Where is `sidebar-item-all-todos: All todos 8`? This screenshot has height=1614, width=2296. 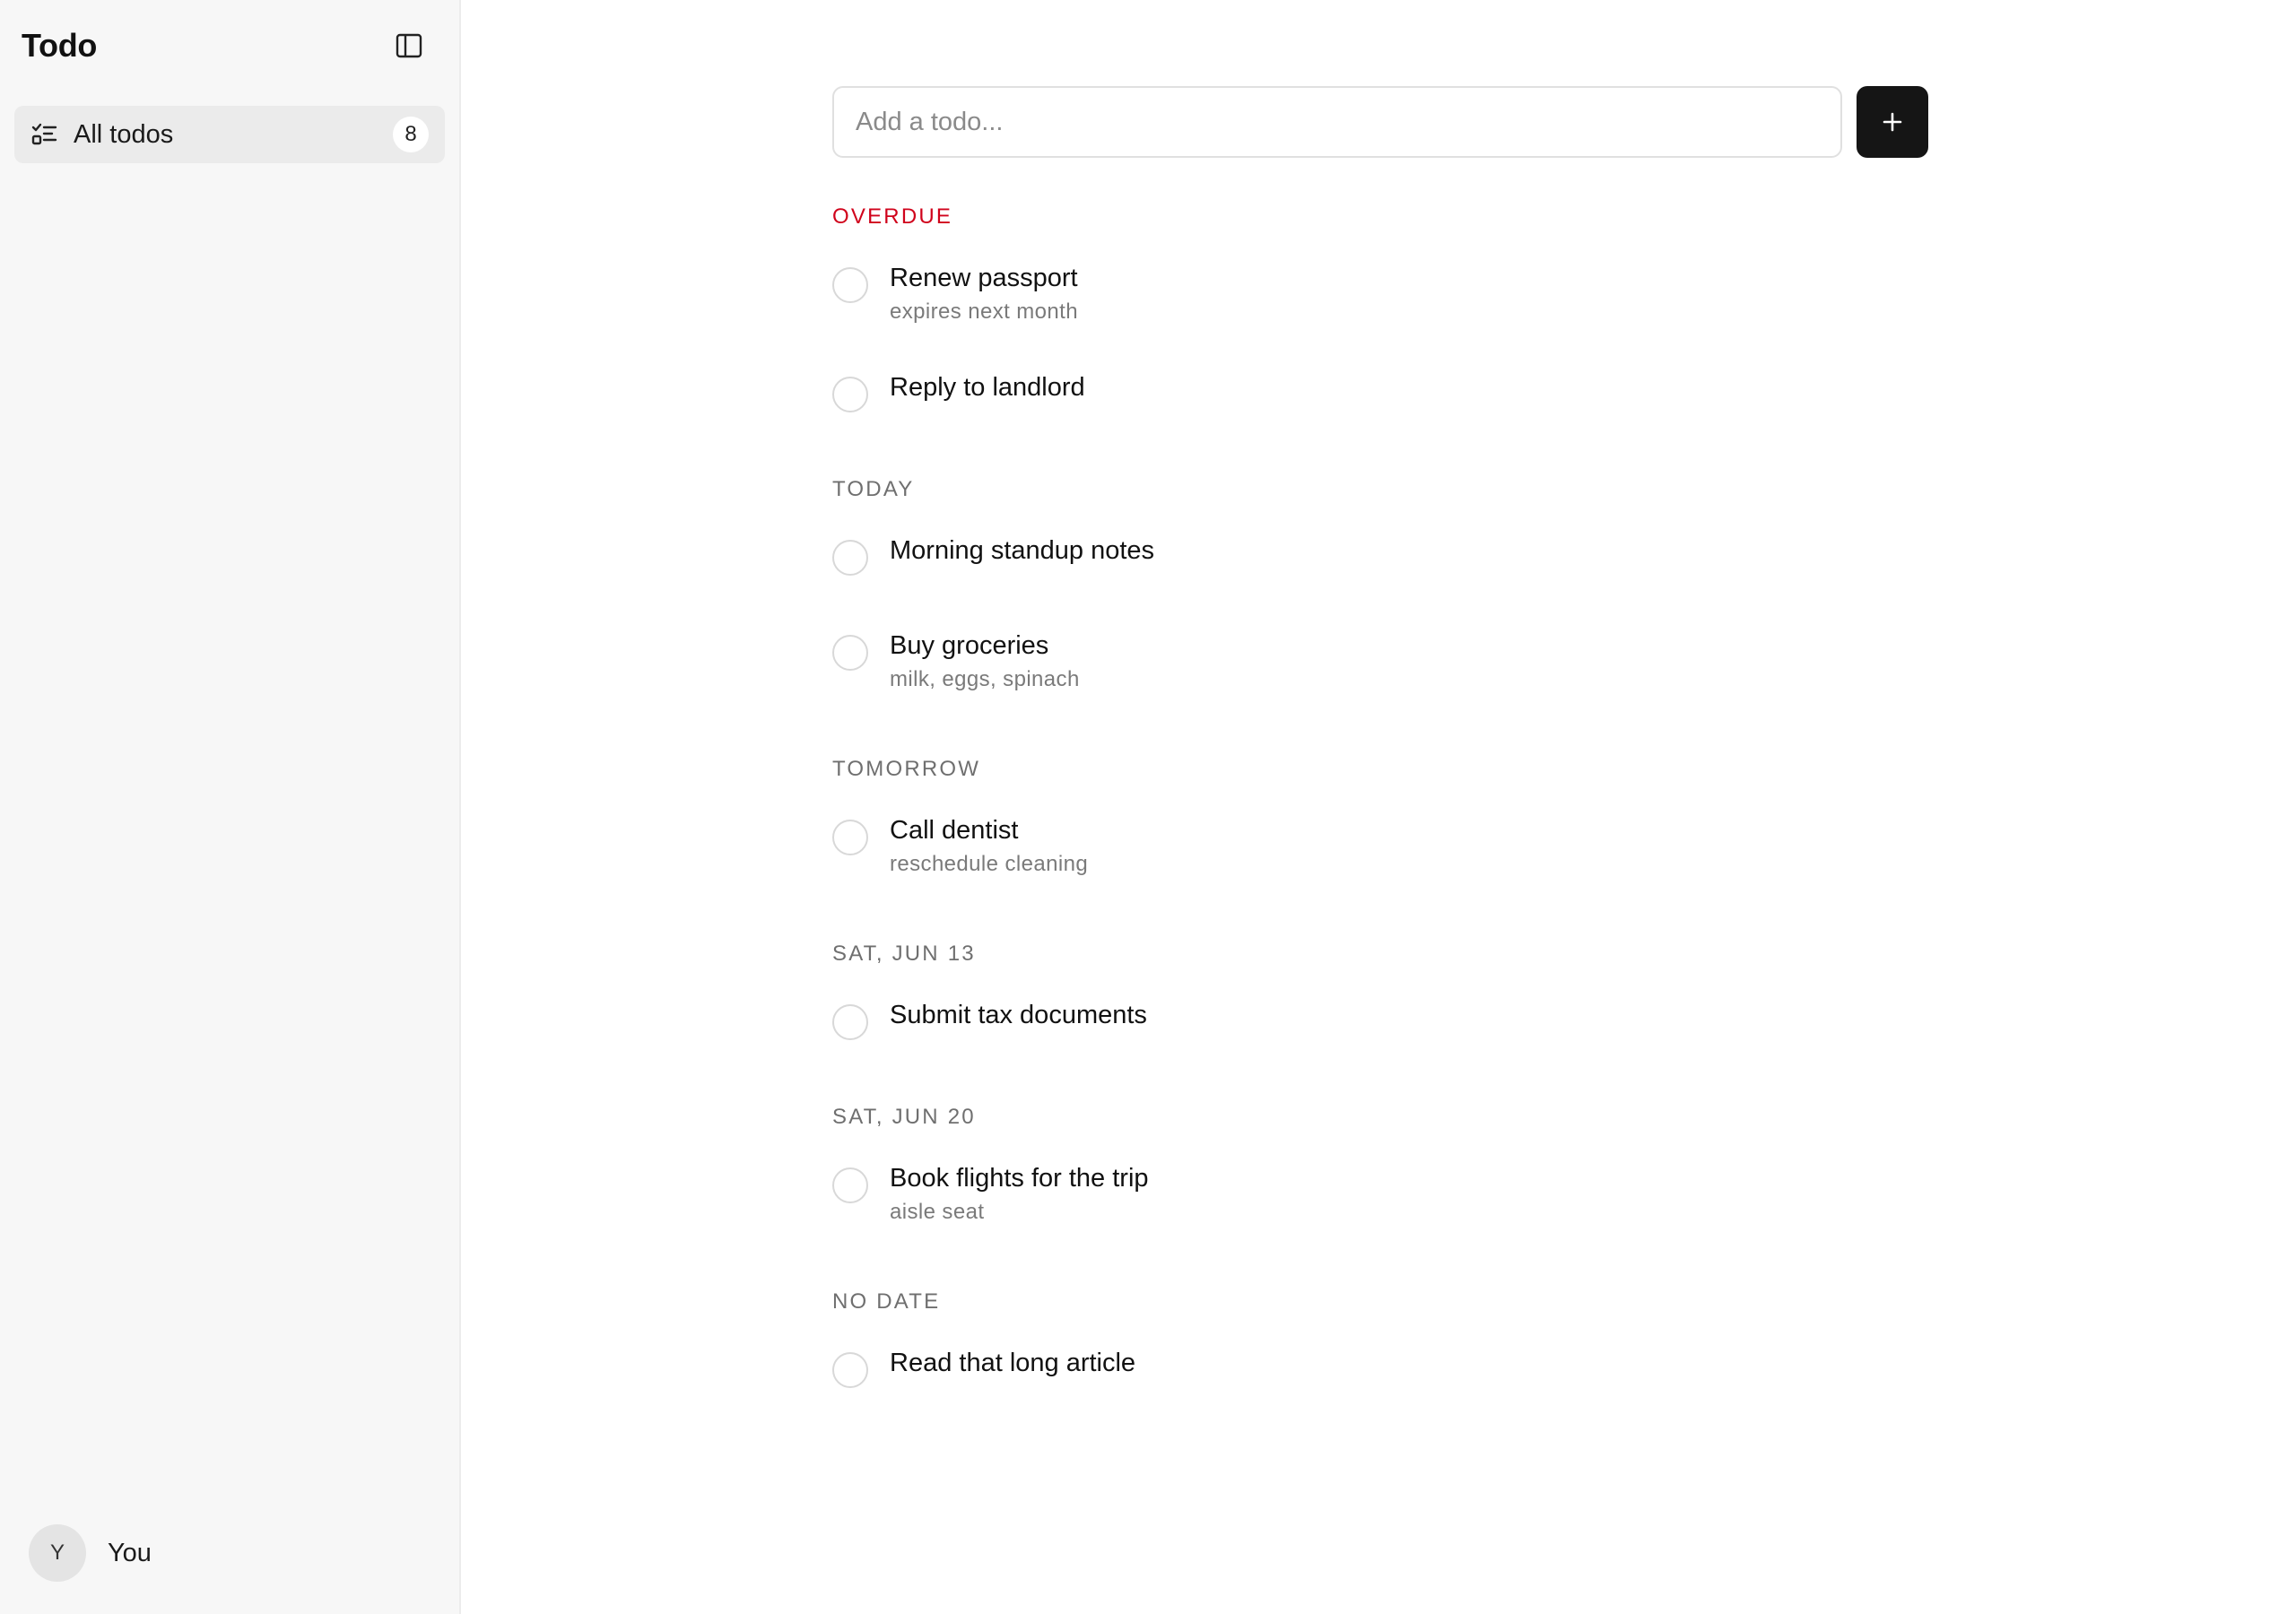
sidebar-item-all-todos: All todos 8 is located at coordinates (229, 134).